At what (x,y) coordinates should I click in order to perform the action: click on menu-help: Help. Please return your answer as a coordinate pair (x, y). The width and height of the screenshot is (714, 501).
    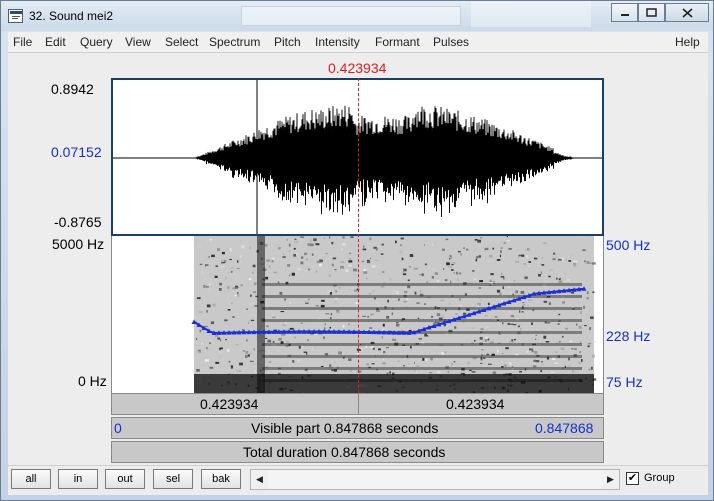
    Looking at the image, I should click on (687, 42).